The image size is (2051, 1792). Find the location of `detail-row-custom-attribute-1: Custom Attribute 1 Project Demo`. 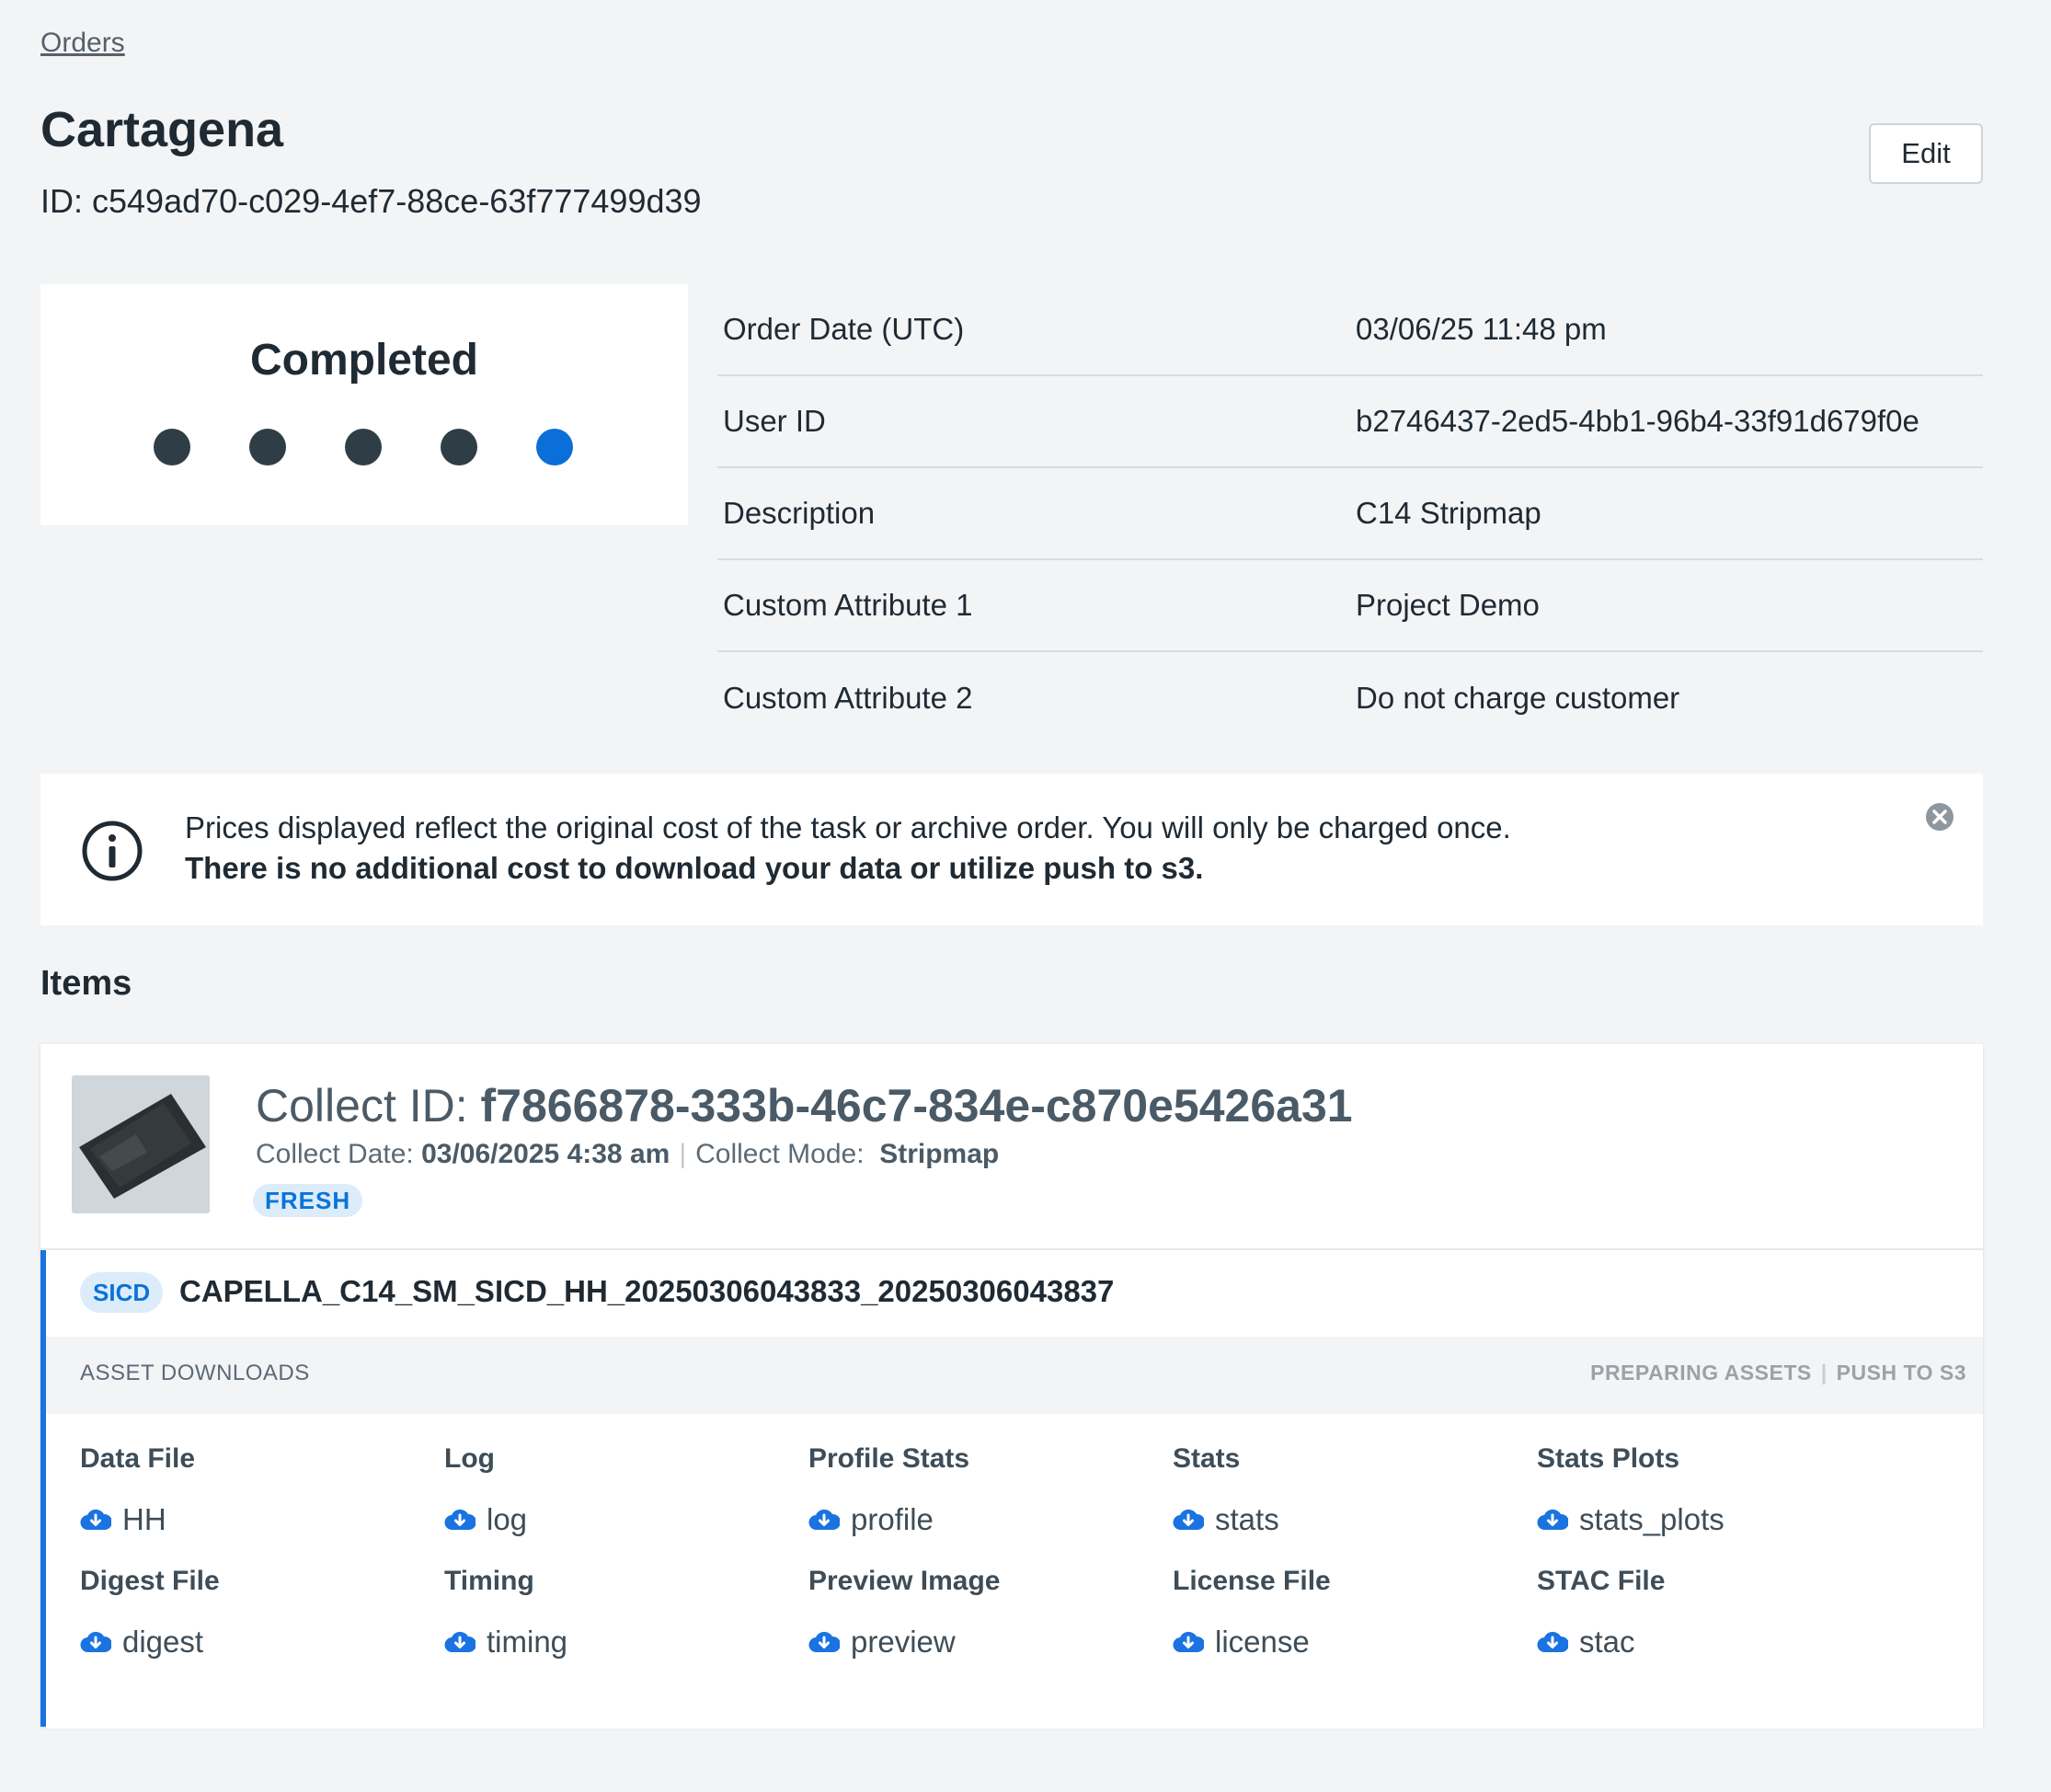

detail-row-custom-attribute-1: Custom Attribute 1 Project Demo is located at coordinates (1350, 606).